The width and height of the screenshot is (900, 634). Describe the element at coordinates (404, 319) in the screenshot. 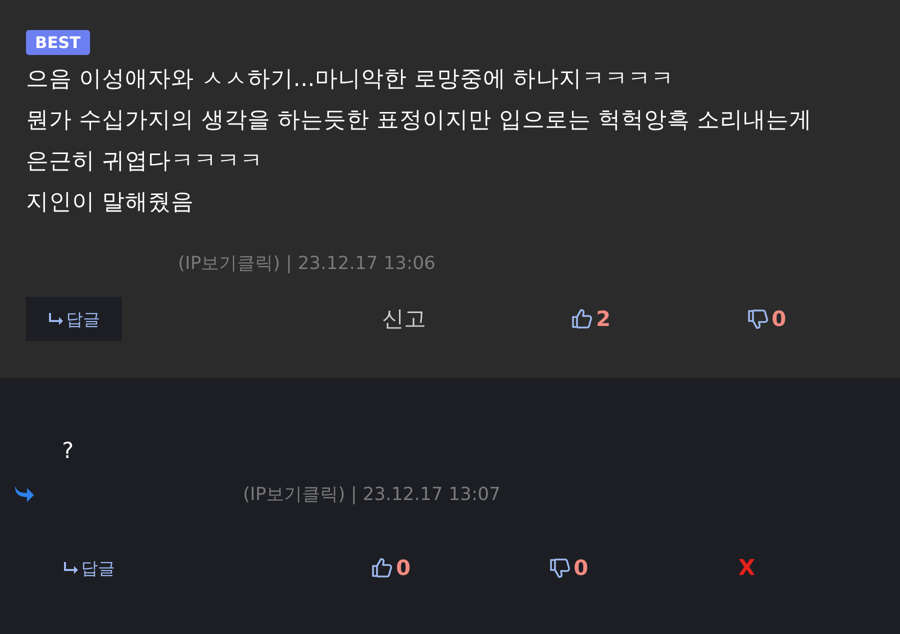

I see `report-button: 신고` at that location.